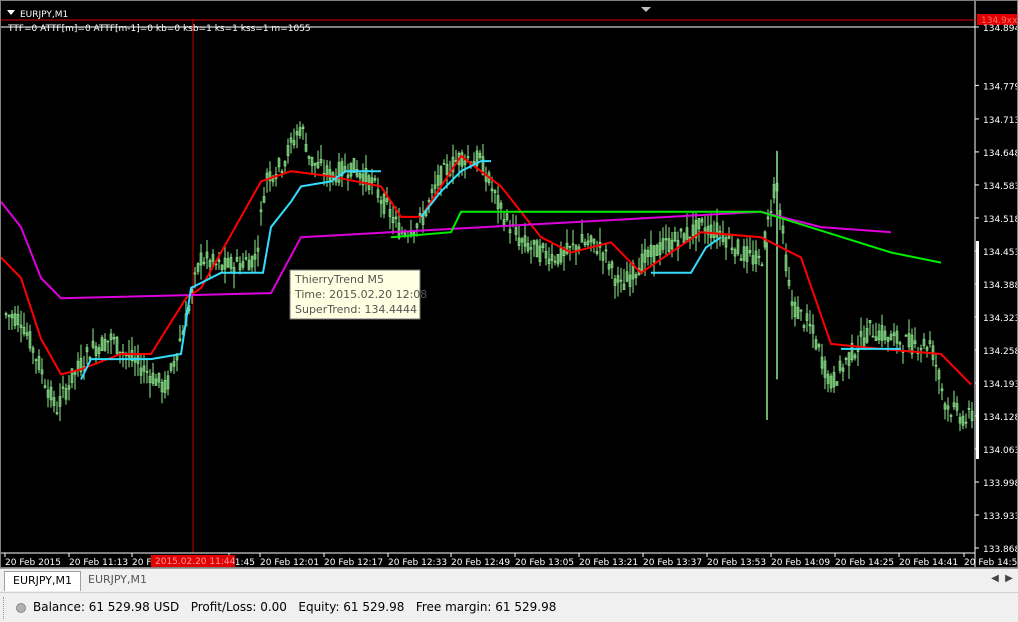 The height and width of the screenshot is (622, 1018). I want to click on price-label: 134.388, so click(1000, 286).